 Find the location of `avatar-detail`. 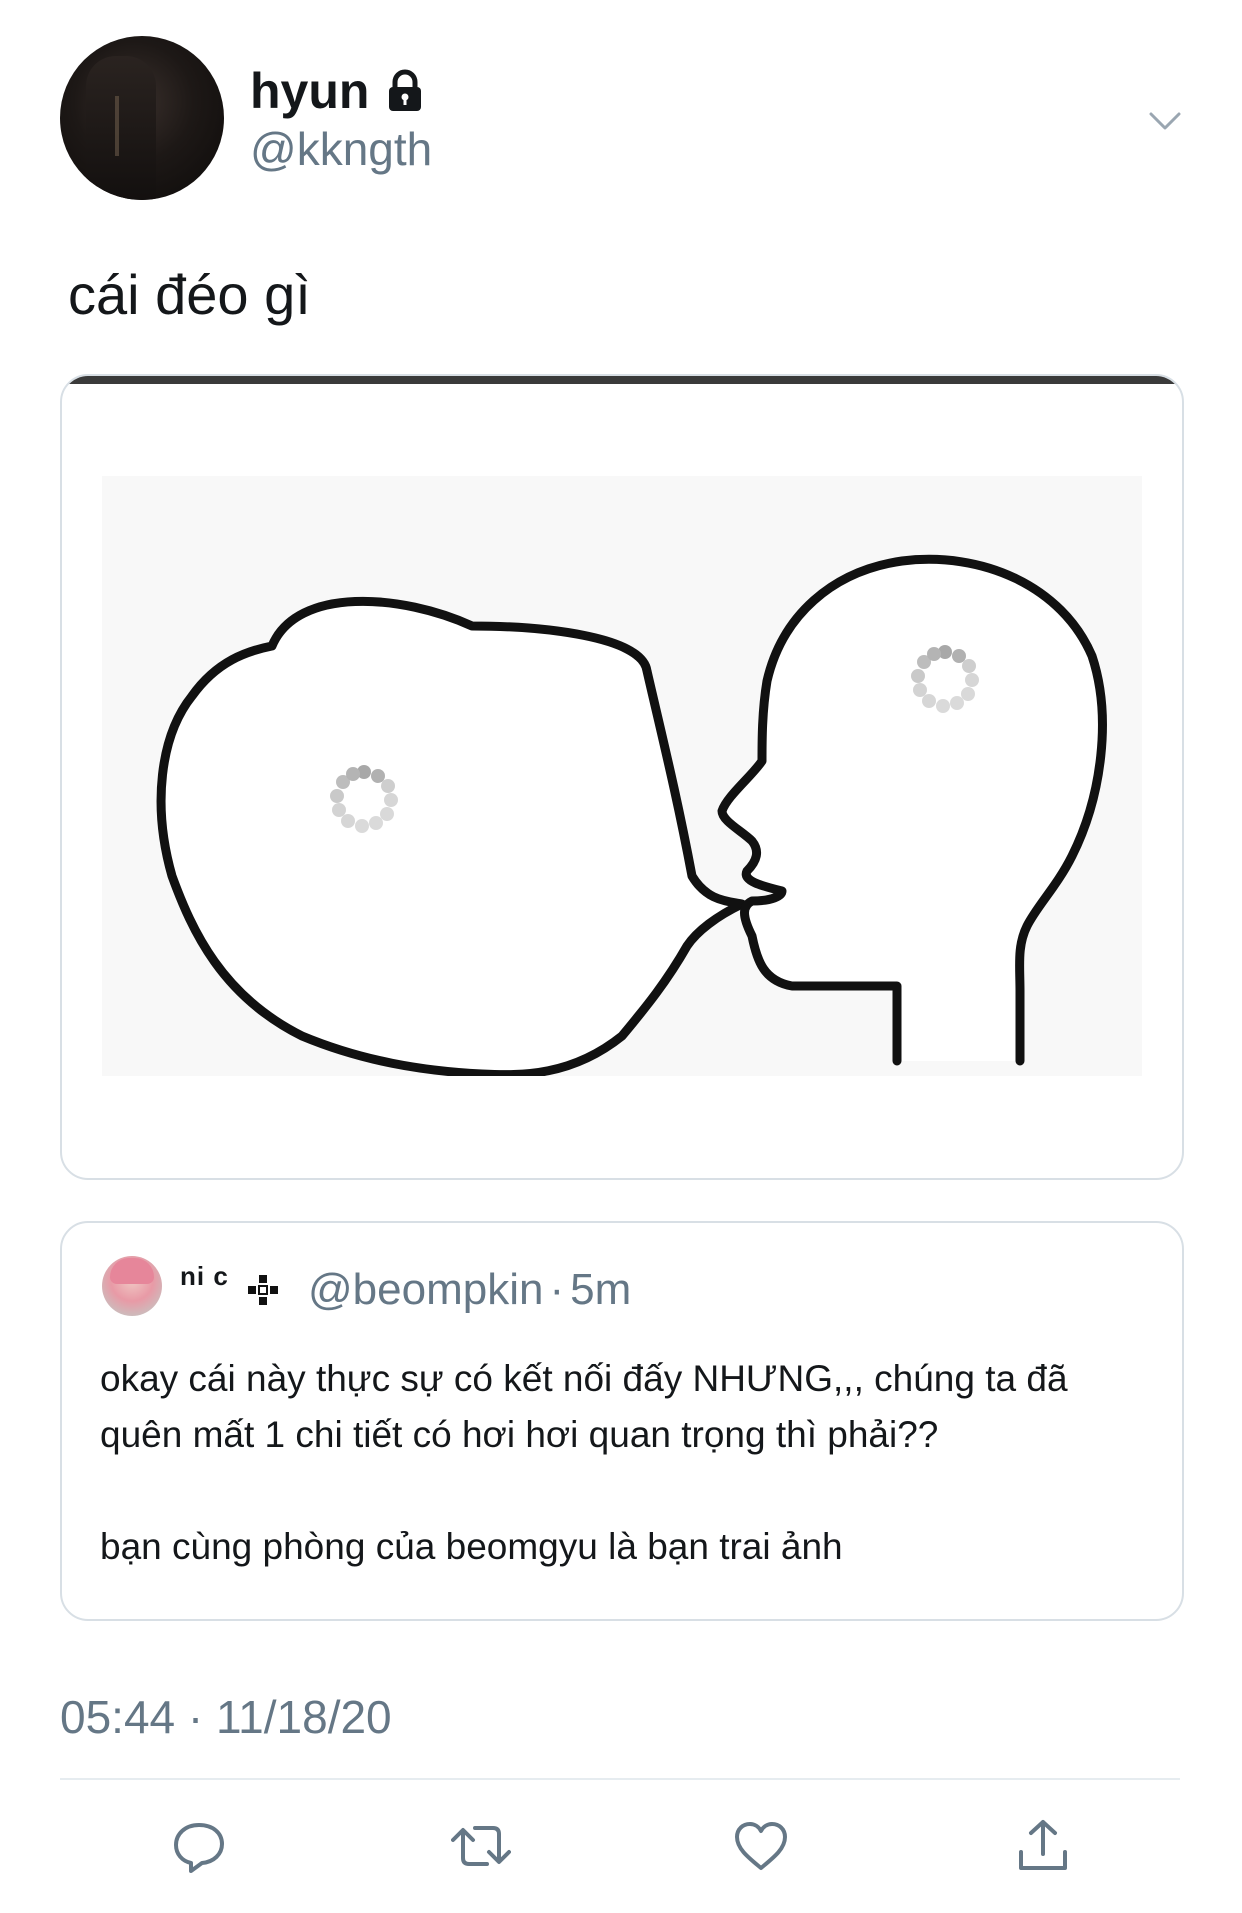

avatar-detail is located at coordinates (117, 126).